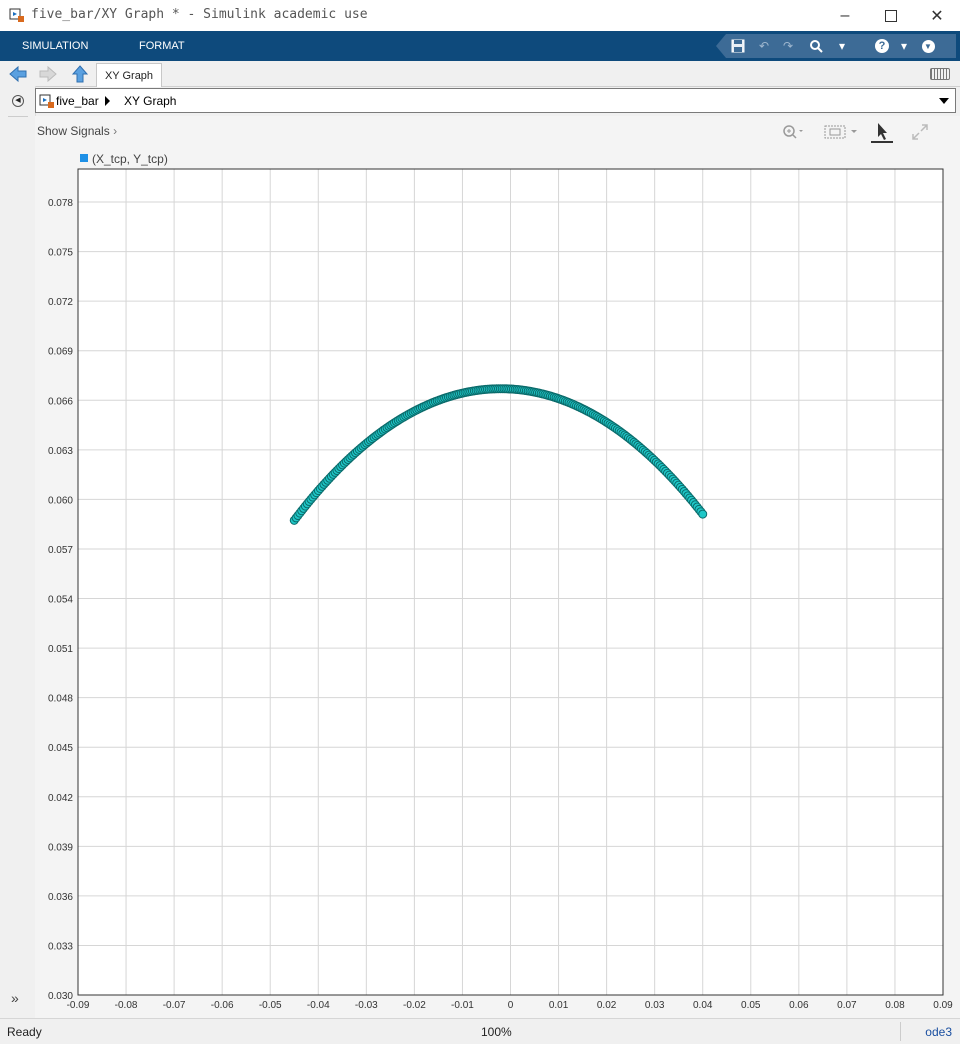  Describe the element at coordinates (495, 100) in the screenshot. I see `address-bar: five_bar XY Graph` at that location.